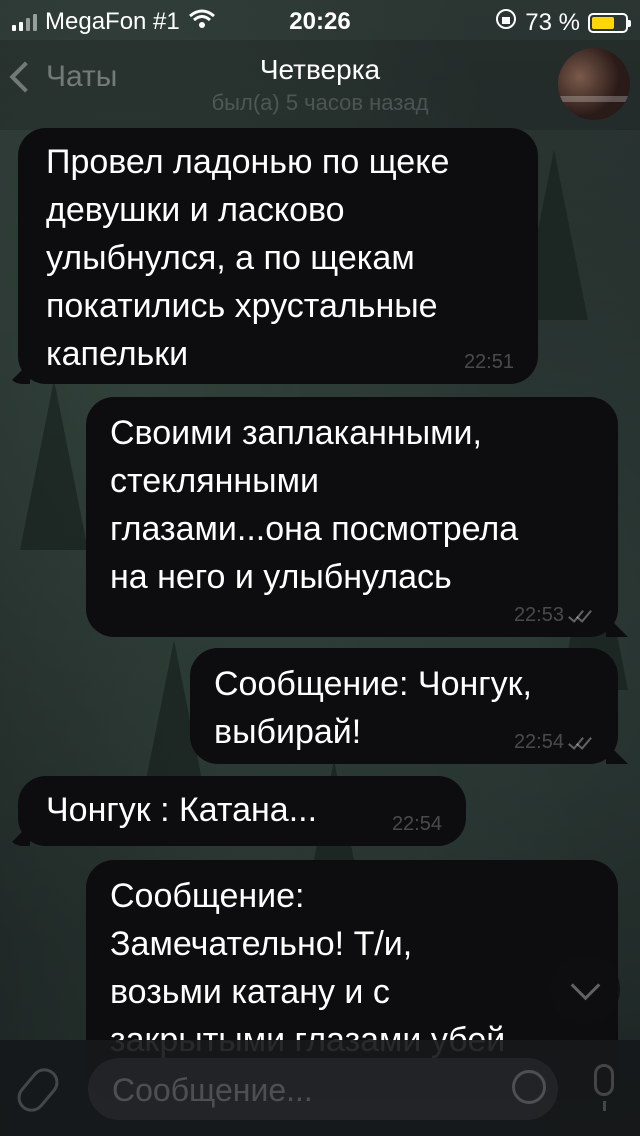 The width and height of the screenshot is (640, 1136). Describe the element at coordinates (488, 362) in the screenshot. I see `message-time: 22:51` at that location.